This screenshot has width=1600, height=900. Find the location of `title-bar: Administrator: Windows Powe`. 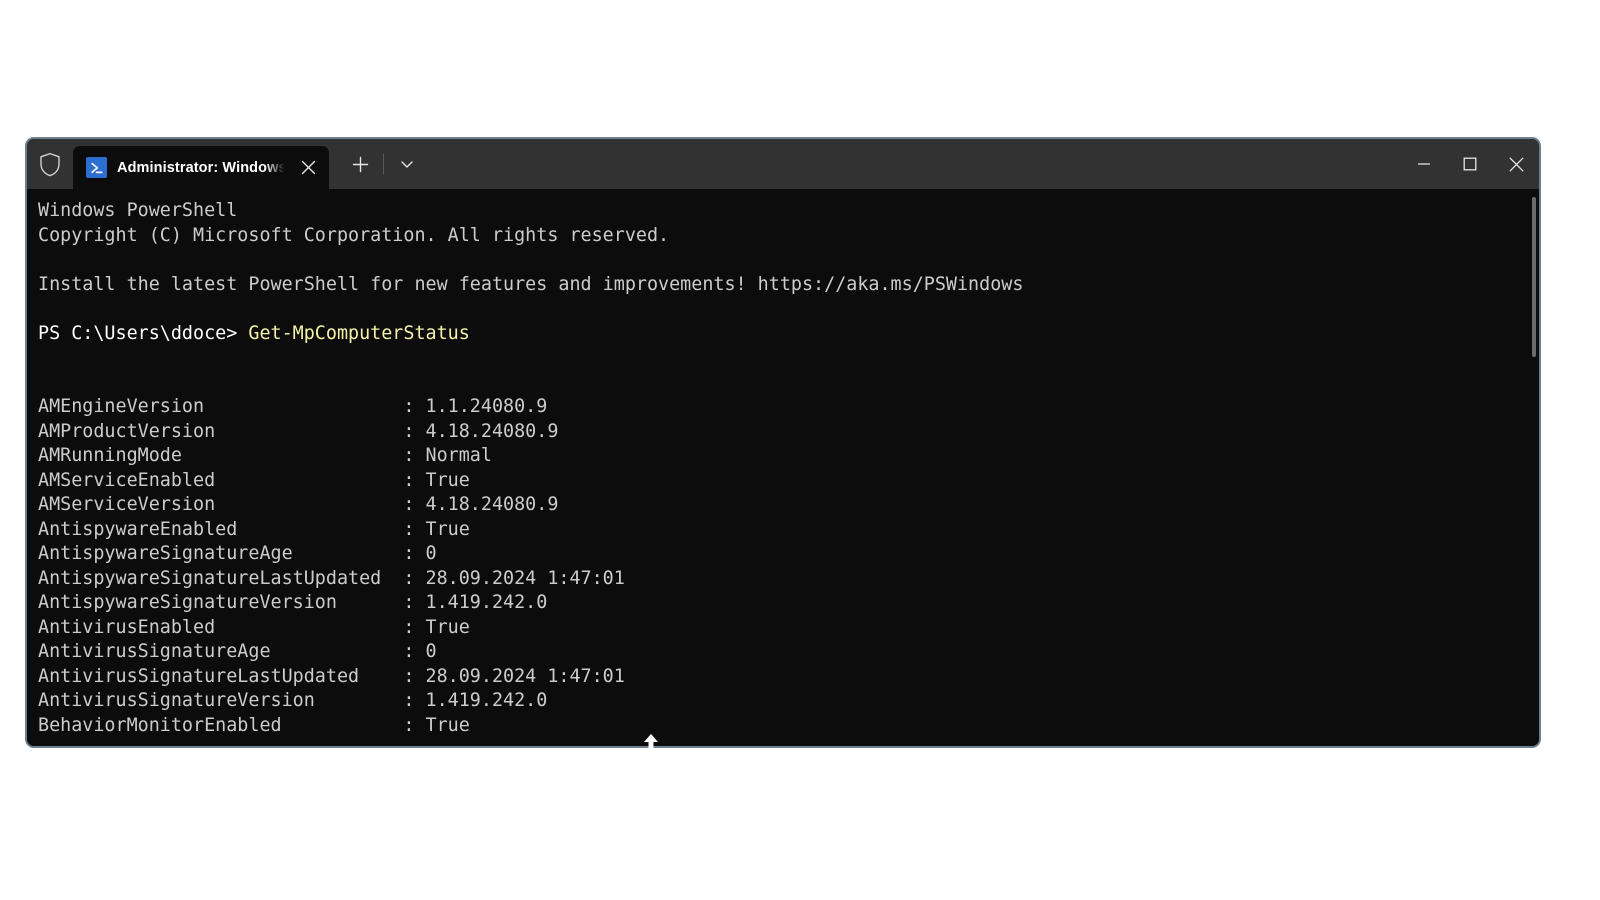

title-bar: Administrator: Windows Powe is located at coordinates (783, 164).